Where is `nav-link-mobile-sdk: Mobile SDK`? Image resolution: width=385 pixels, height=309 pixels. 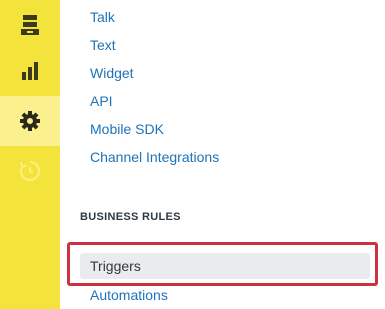
nav-link-mobile-sdk: Mobile SDK is located at coordinates (127, 129).